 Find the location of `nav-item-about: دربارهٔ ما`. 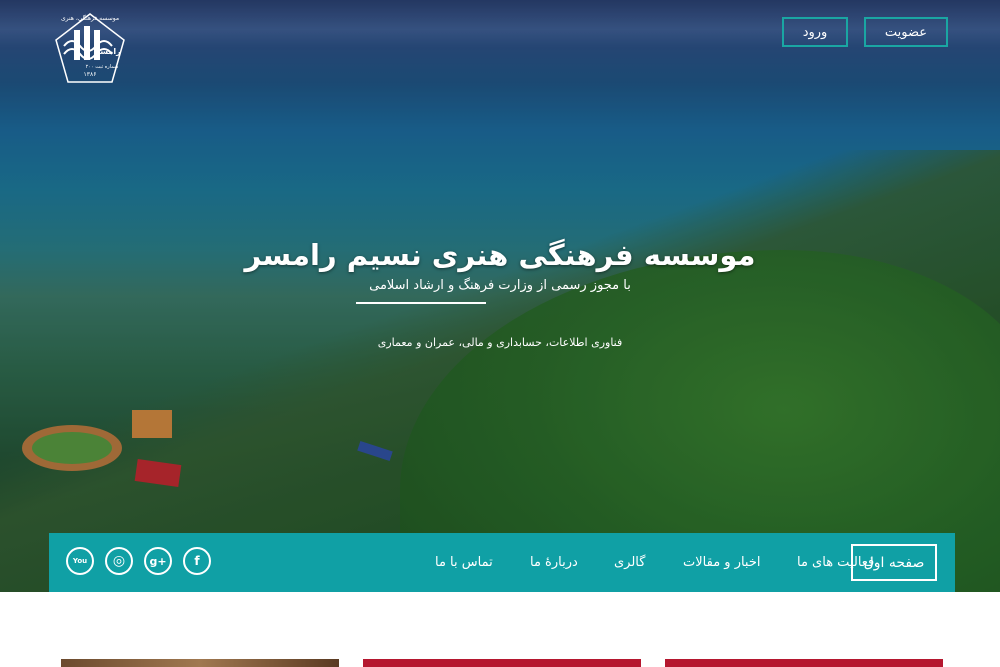

nav-item-about: دربارهٔ ما is located at coordinates (554, 562).